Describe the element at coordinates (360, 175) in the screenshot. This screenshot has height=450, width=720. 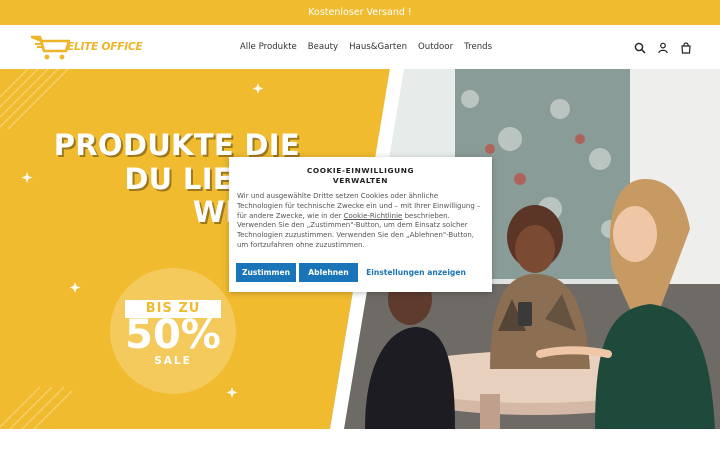
I see `cookie-title: COOKIE-EINWILLIGUNG VERWALTEN` at that location.